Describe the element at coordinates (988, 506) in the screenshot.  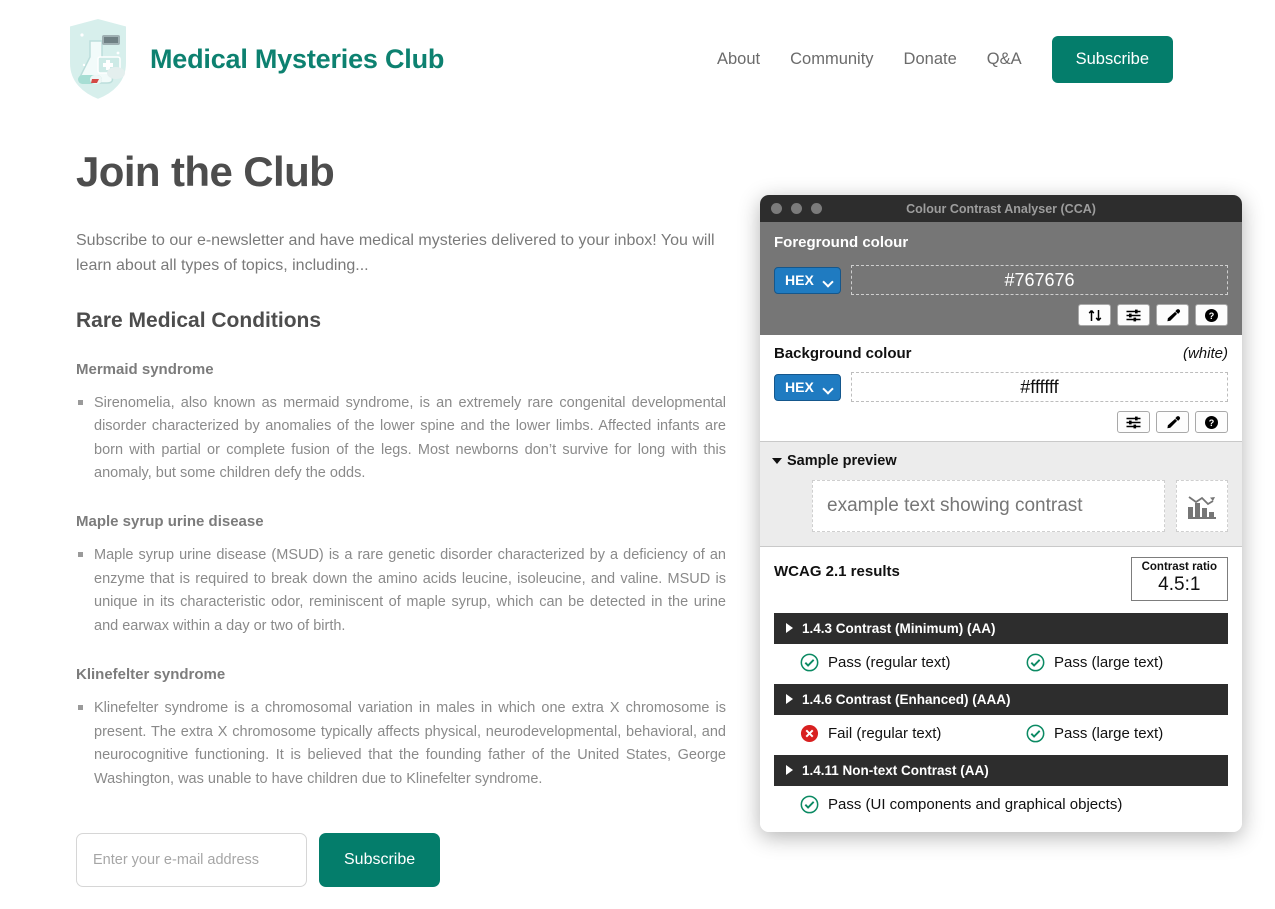
I see `sample-text: example text showing contrast` at that location.